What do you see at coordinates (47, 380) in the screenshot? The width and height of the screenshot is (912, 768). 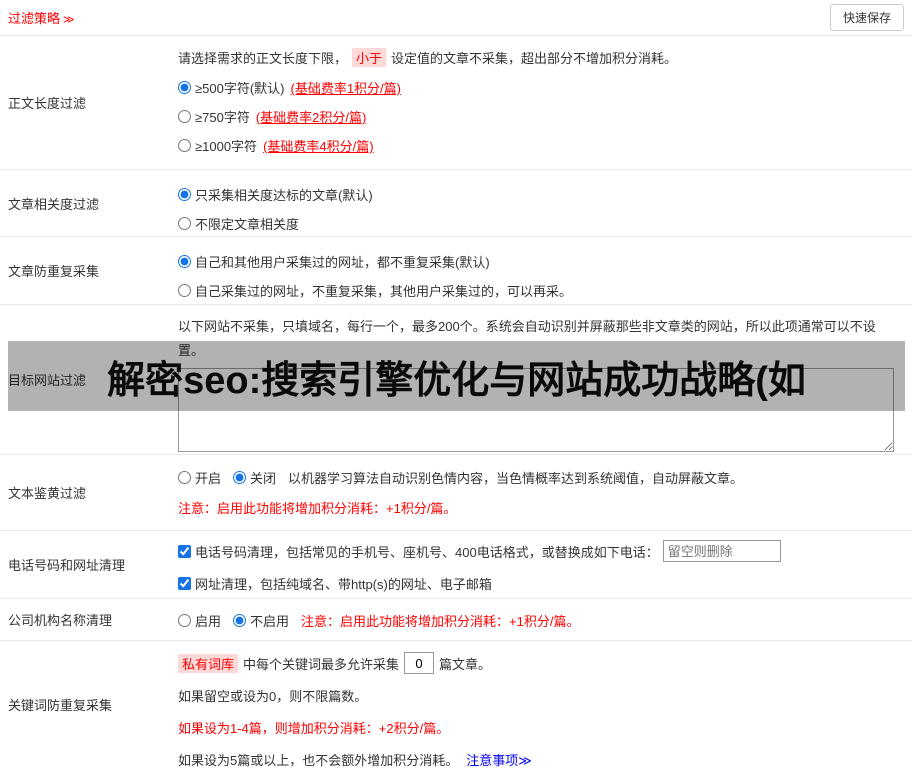 I see `target-site-label: 目标网站过滤` at bounding box center [47, 380].